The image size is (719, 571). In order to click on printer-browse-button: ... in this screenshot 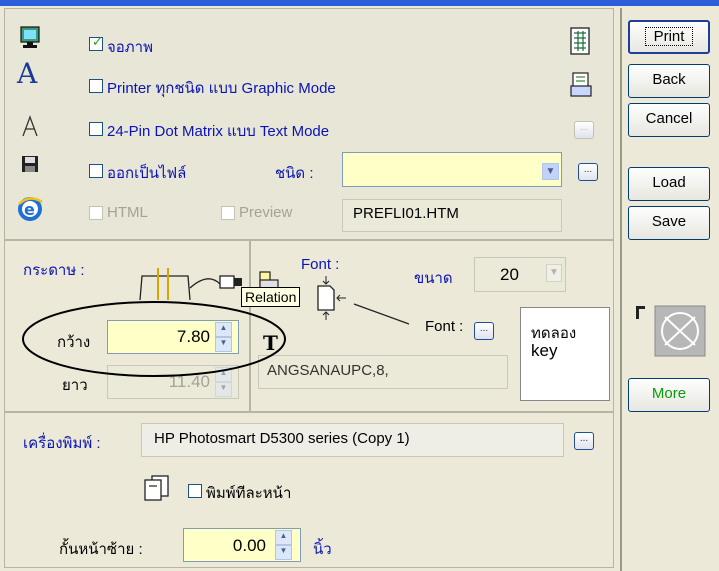, I will do `click(584, 441)`.